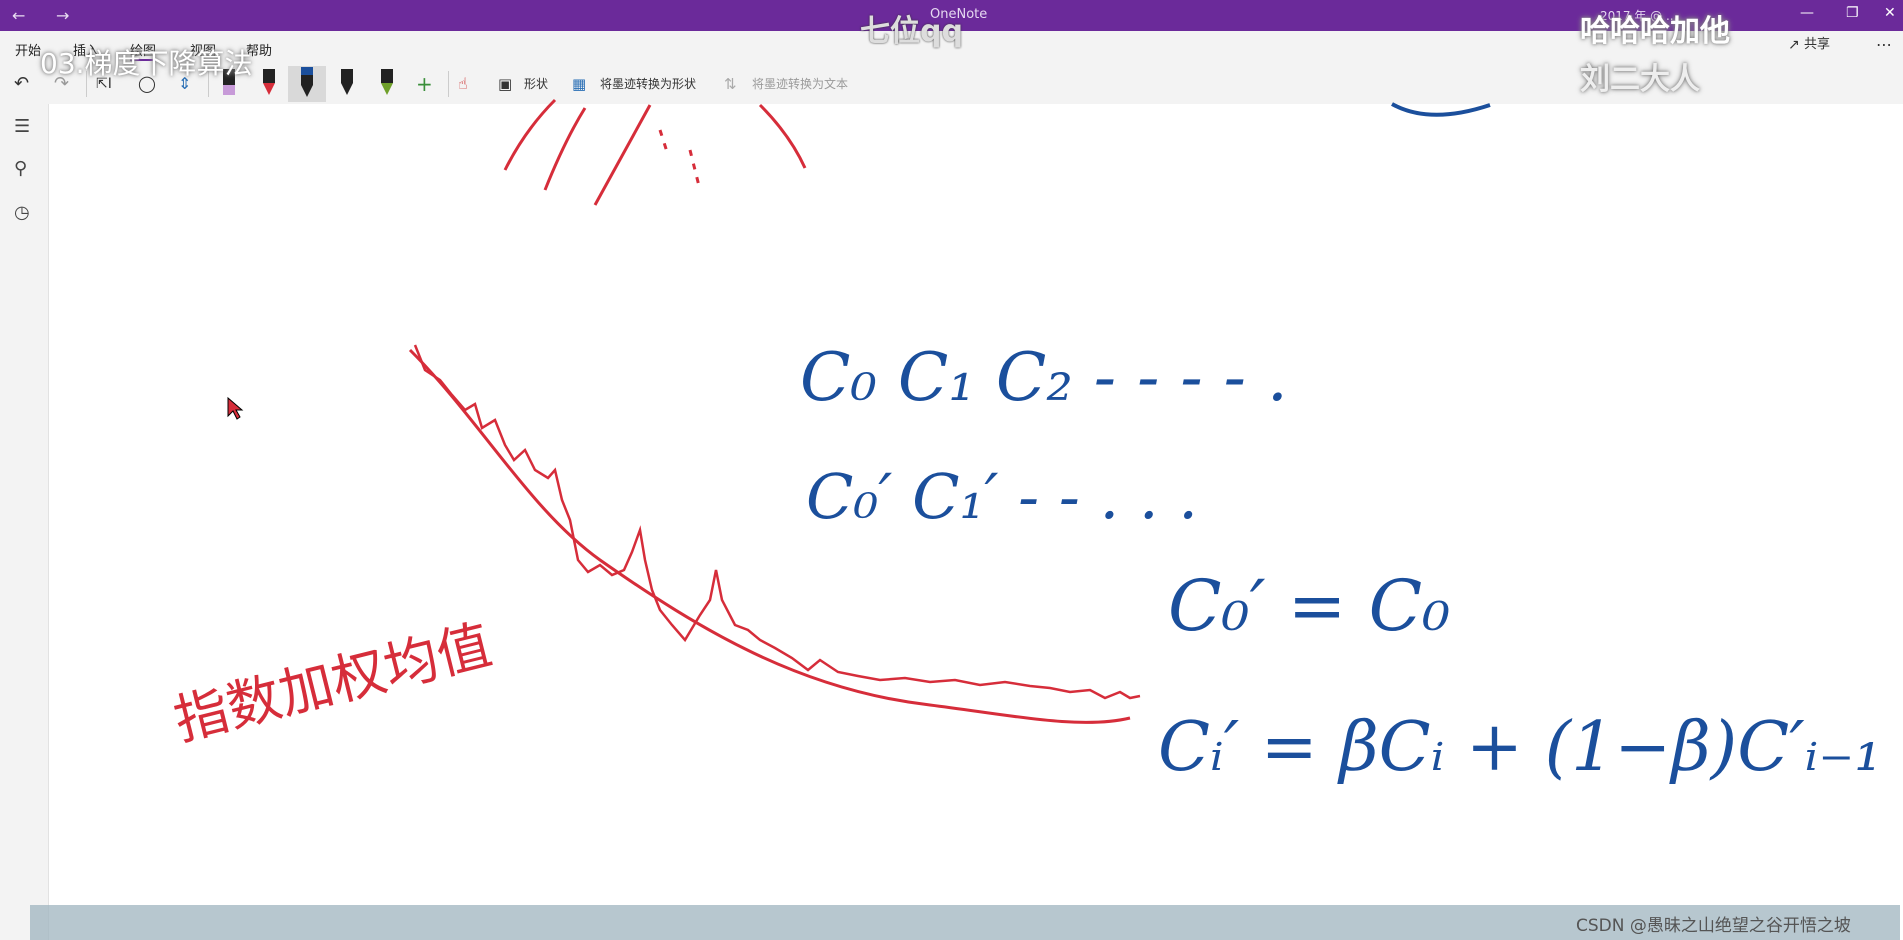 This screenshot has height=940, width=1903. I want to click on watermark-right-1: 哈哈哈加他, so click(1655, 31).